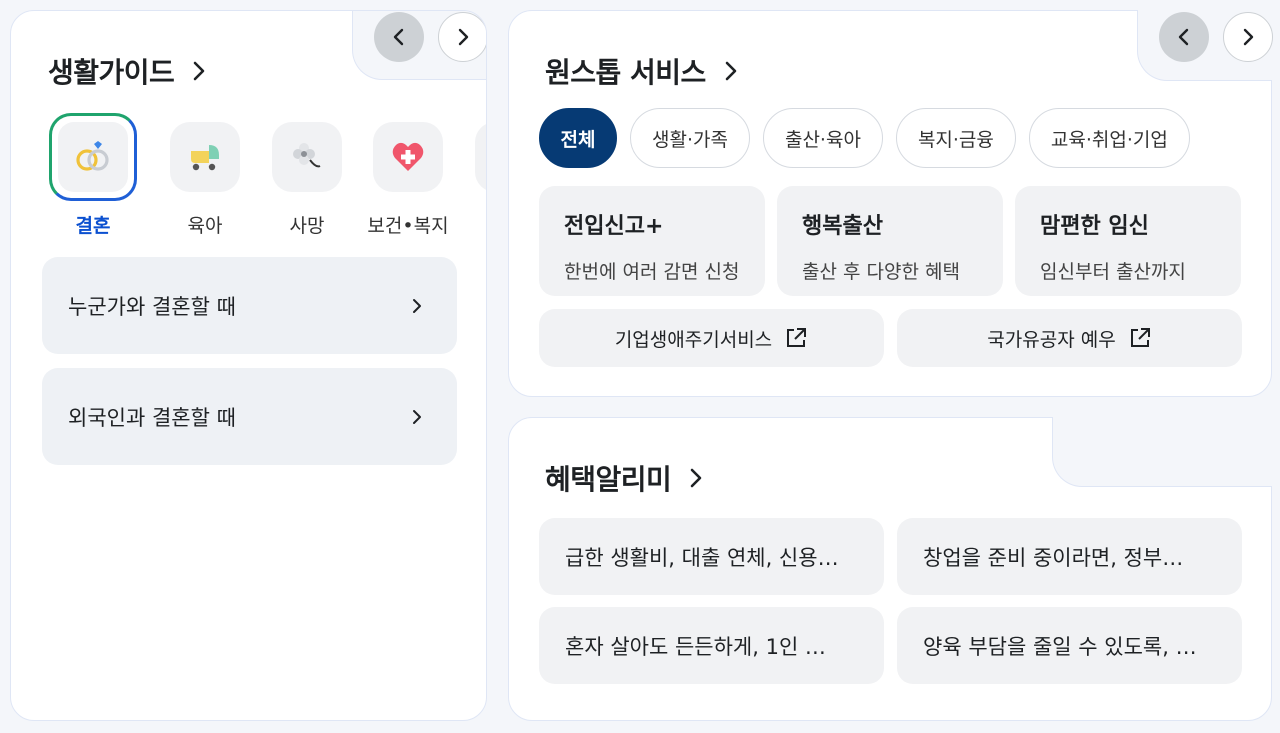  Describe the element at coordinates (1162, 452) in the screenshot. I see `panel-tab-notch` at that location.